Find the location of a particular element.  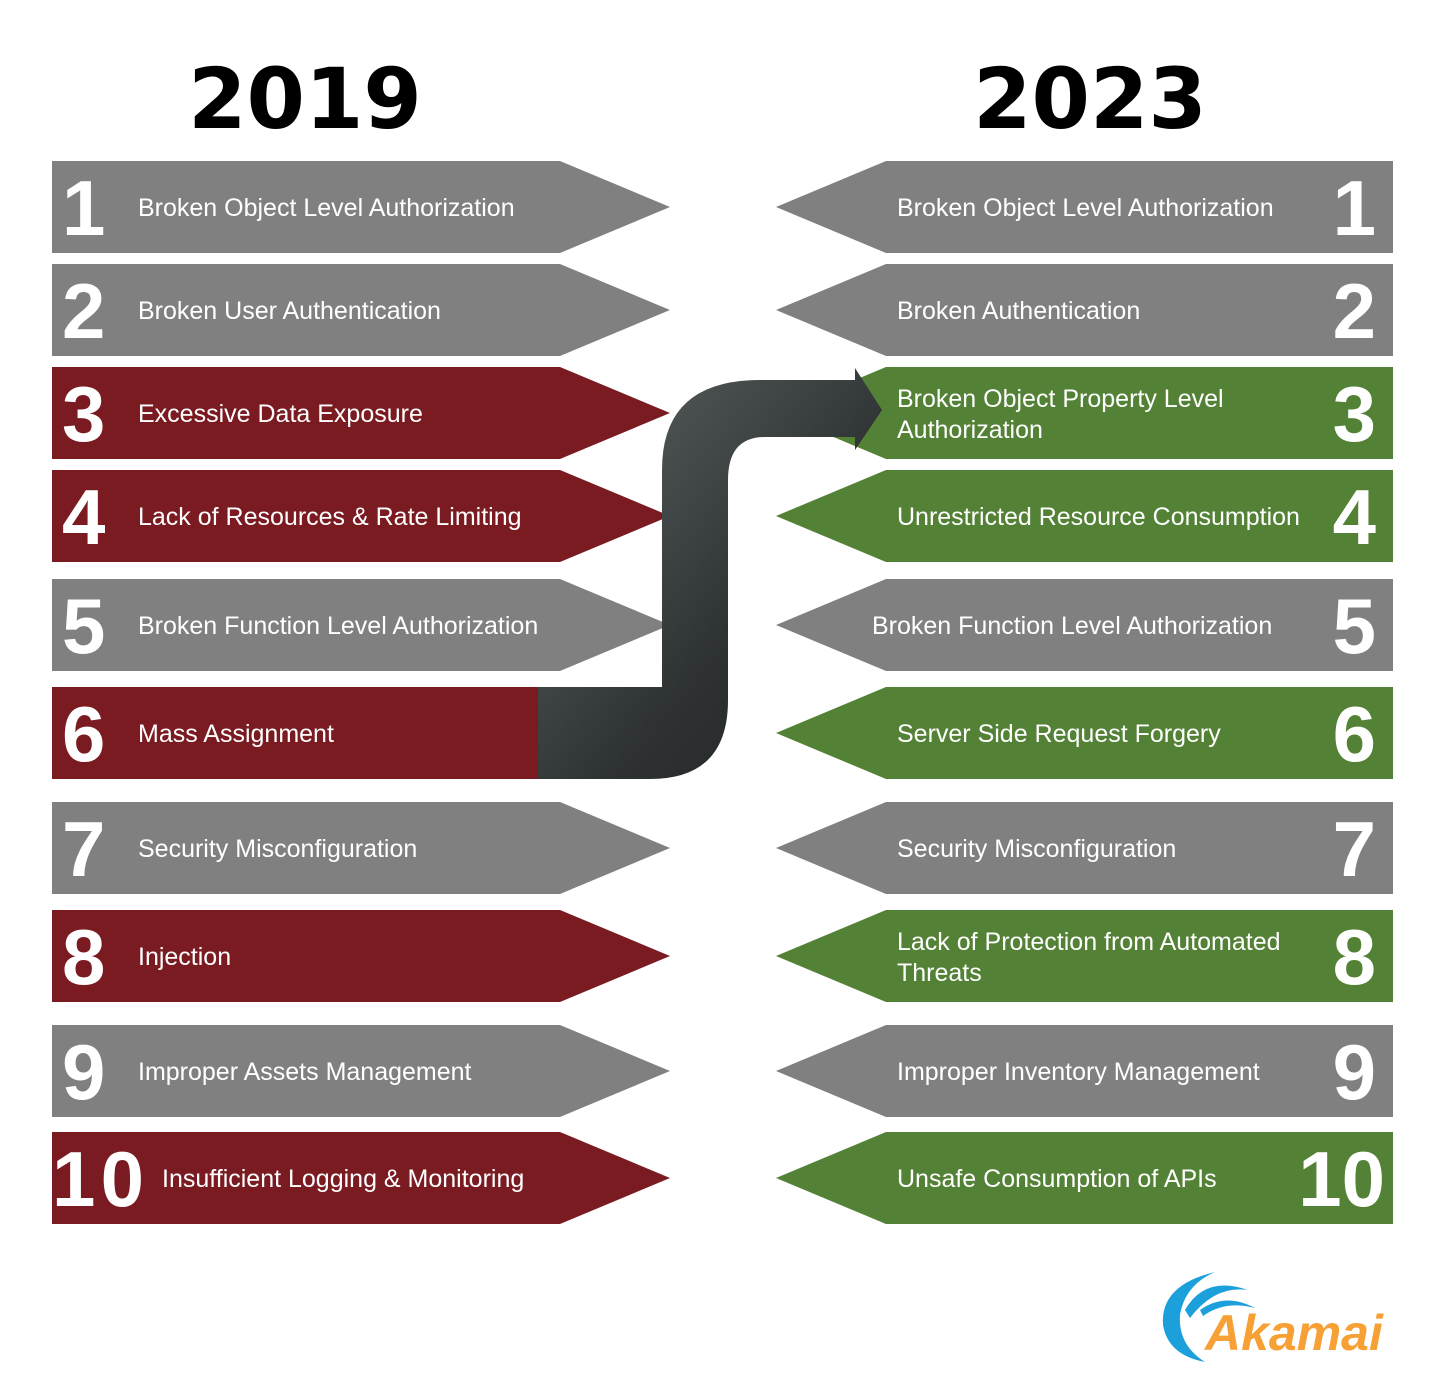

right-item-5: 5 Broken Function Level Authorization is located at coordinates (1084, 625).